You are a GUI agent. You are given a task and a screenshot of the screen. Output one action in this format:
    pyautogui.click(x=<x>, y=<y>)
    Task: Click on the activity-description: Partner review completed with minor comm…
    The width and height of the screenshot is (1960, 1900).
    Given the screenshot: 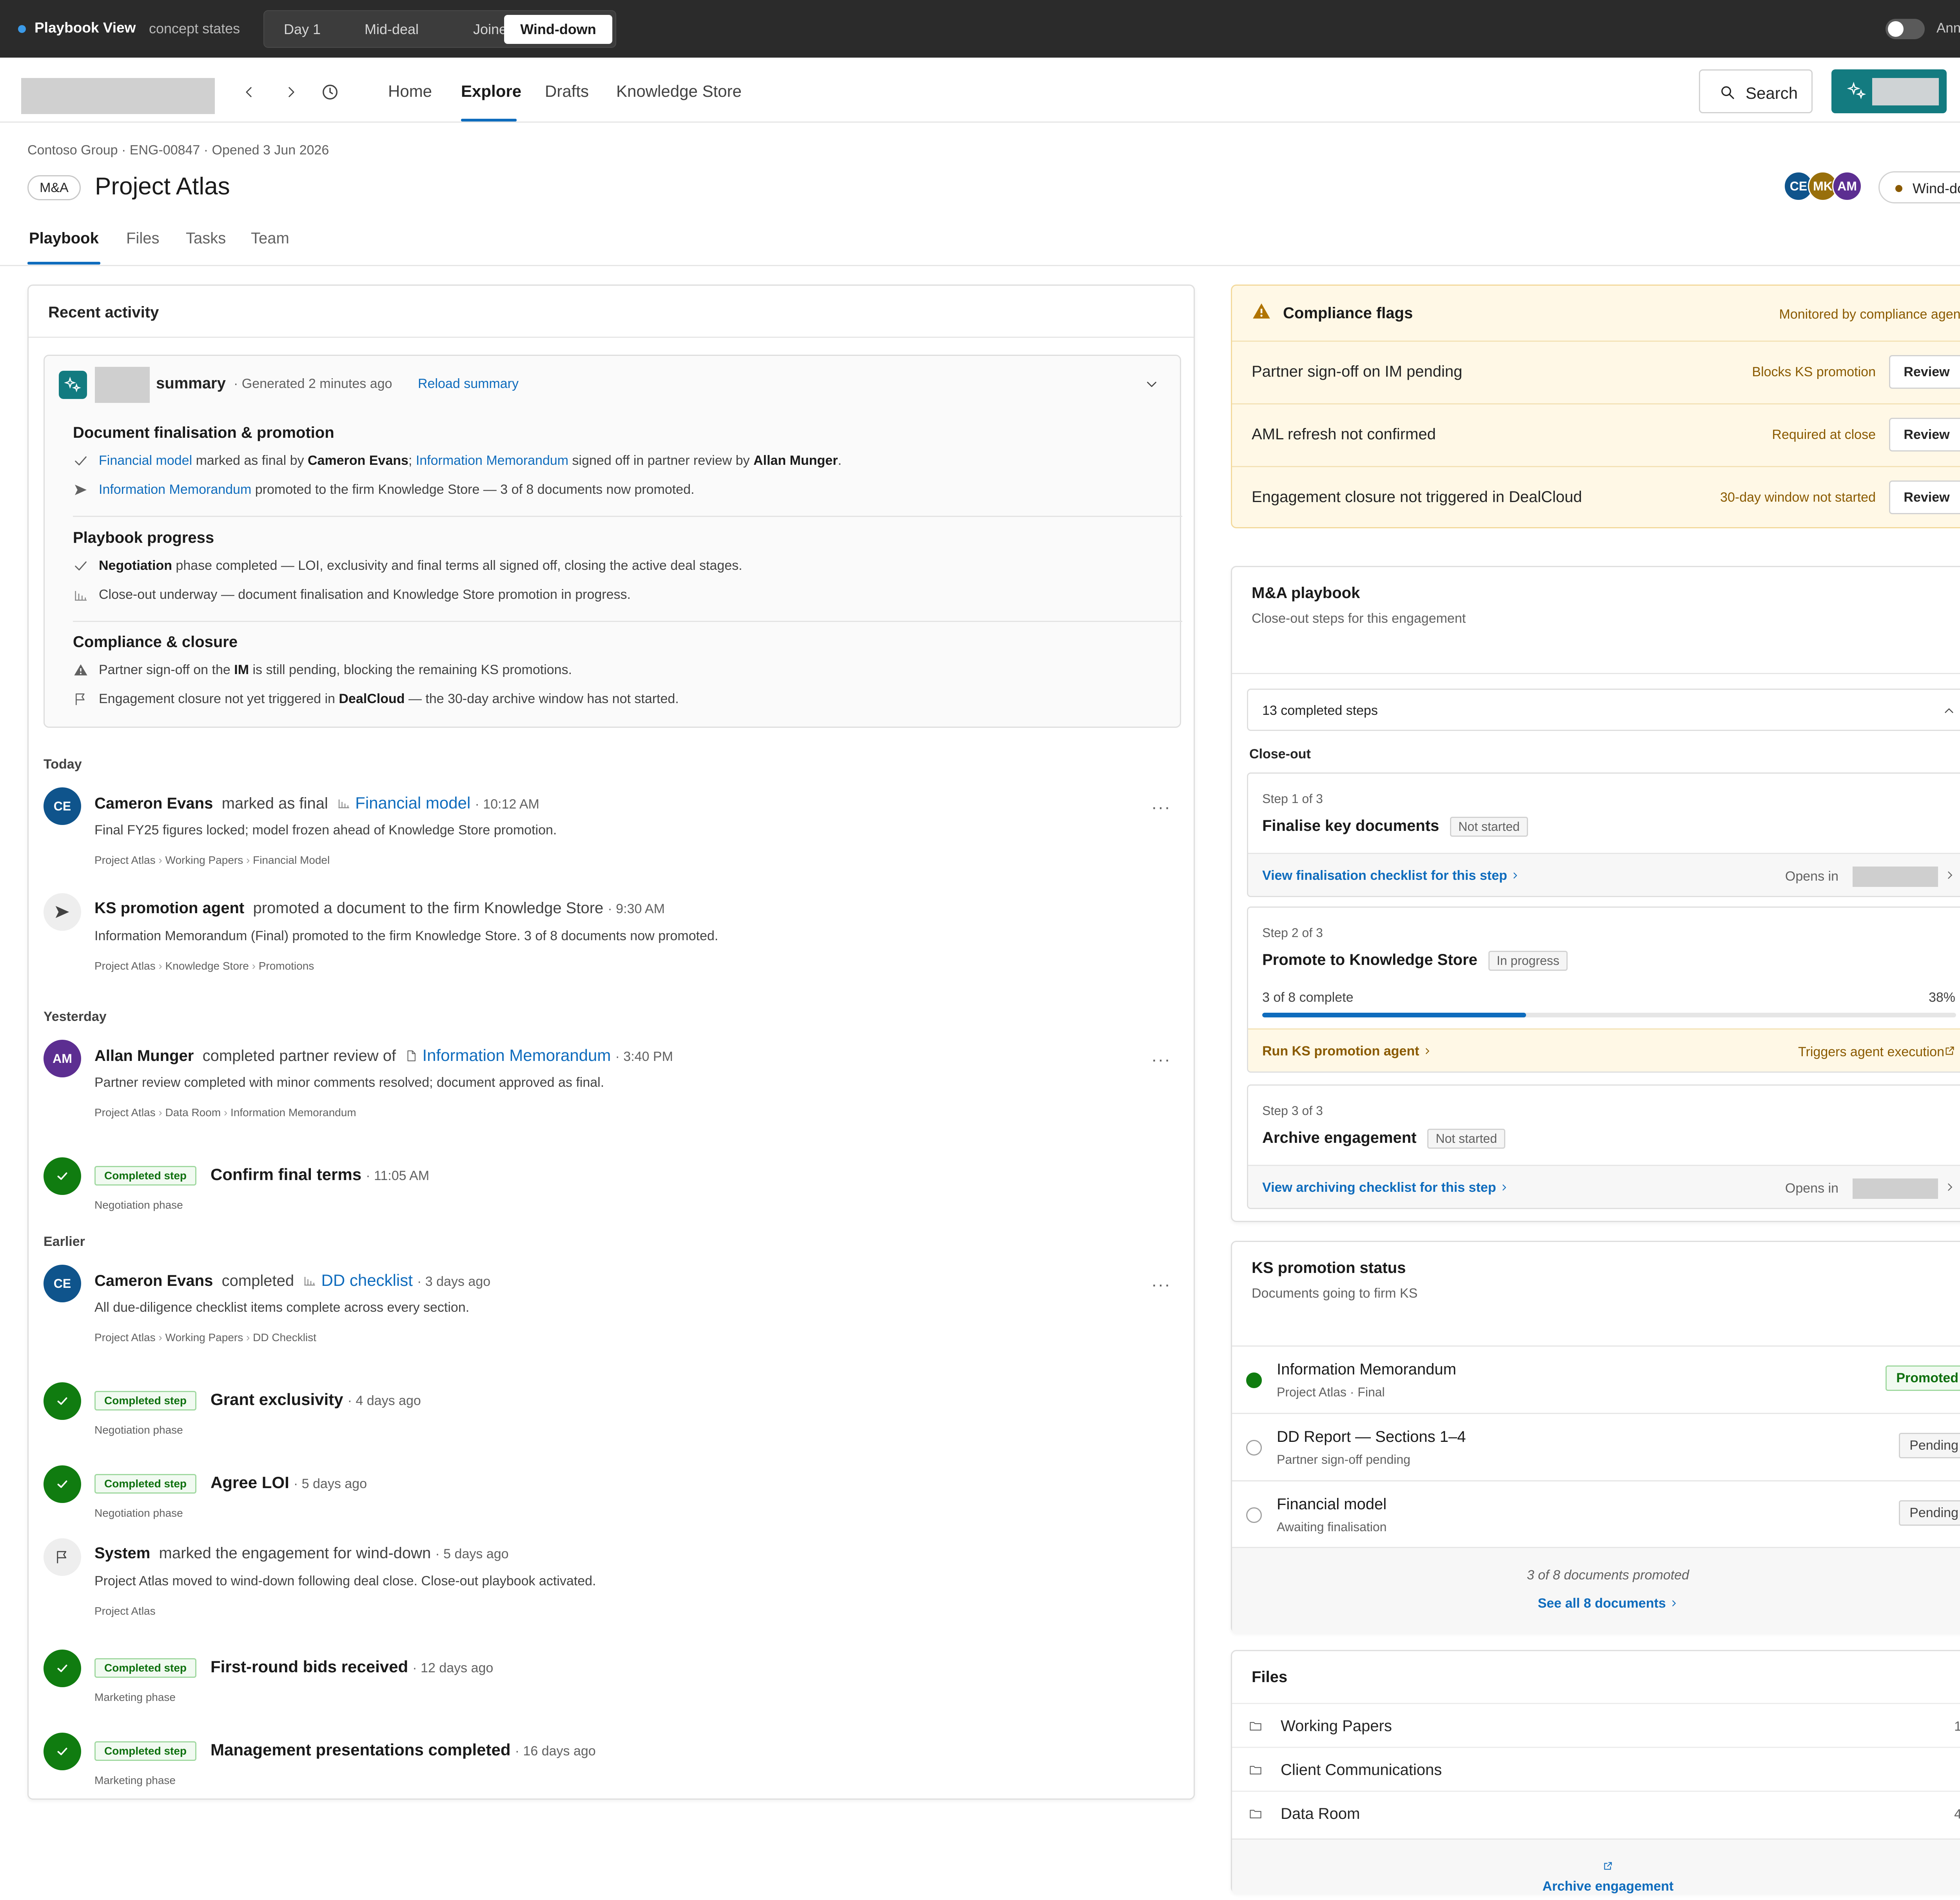 What is the action you would take?
    pyautogui.click(x=349, y=1082)
    